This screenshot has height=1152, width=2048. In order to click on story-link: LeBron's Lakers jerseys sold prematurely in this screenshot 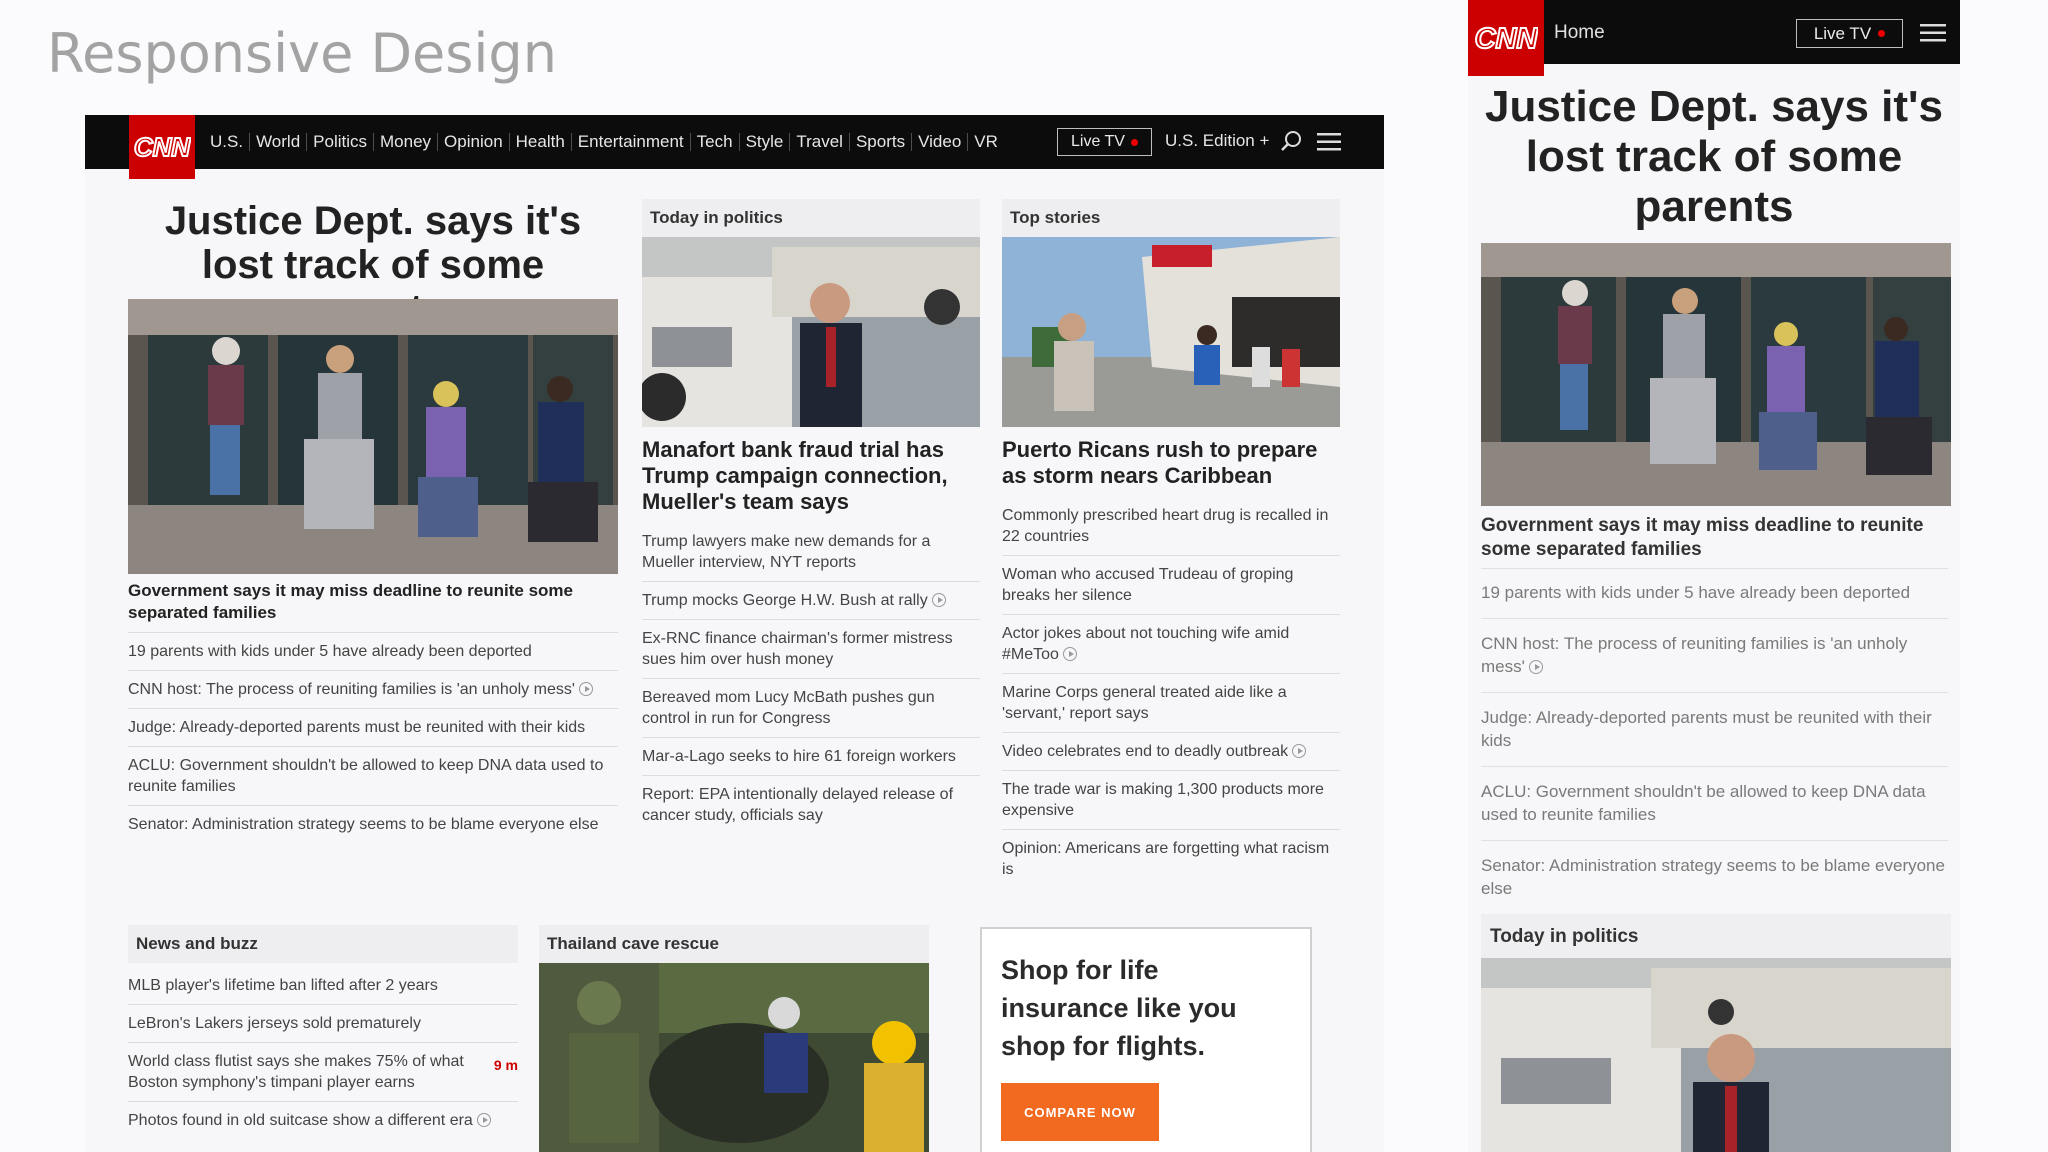, I will do `click(274, 1023)`.